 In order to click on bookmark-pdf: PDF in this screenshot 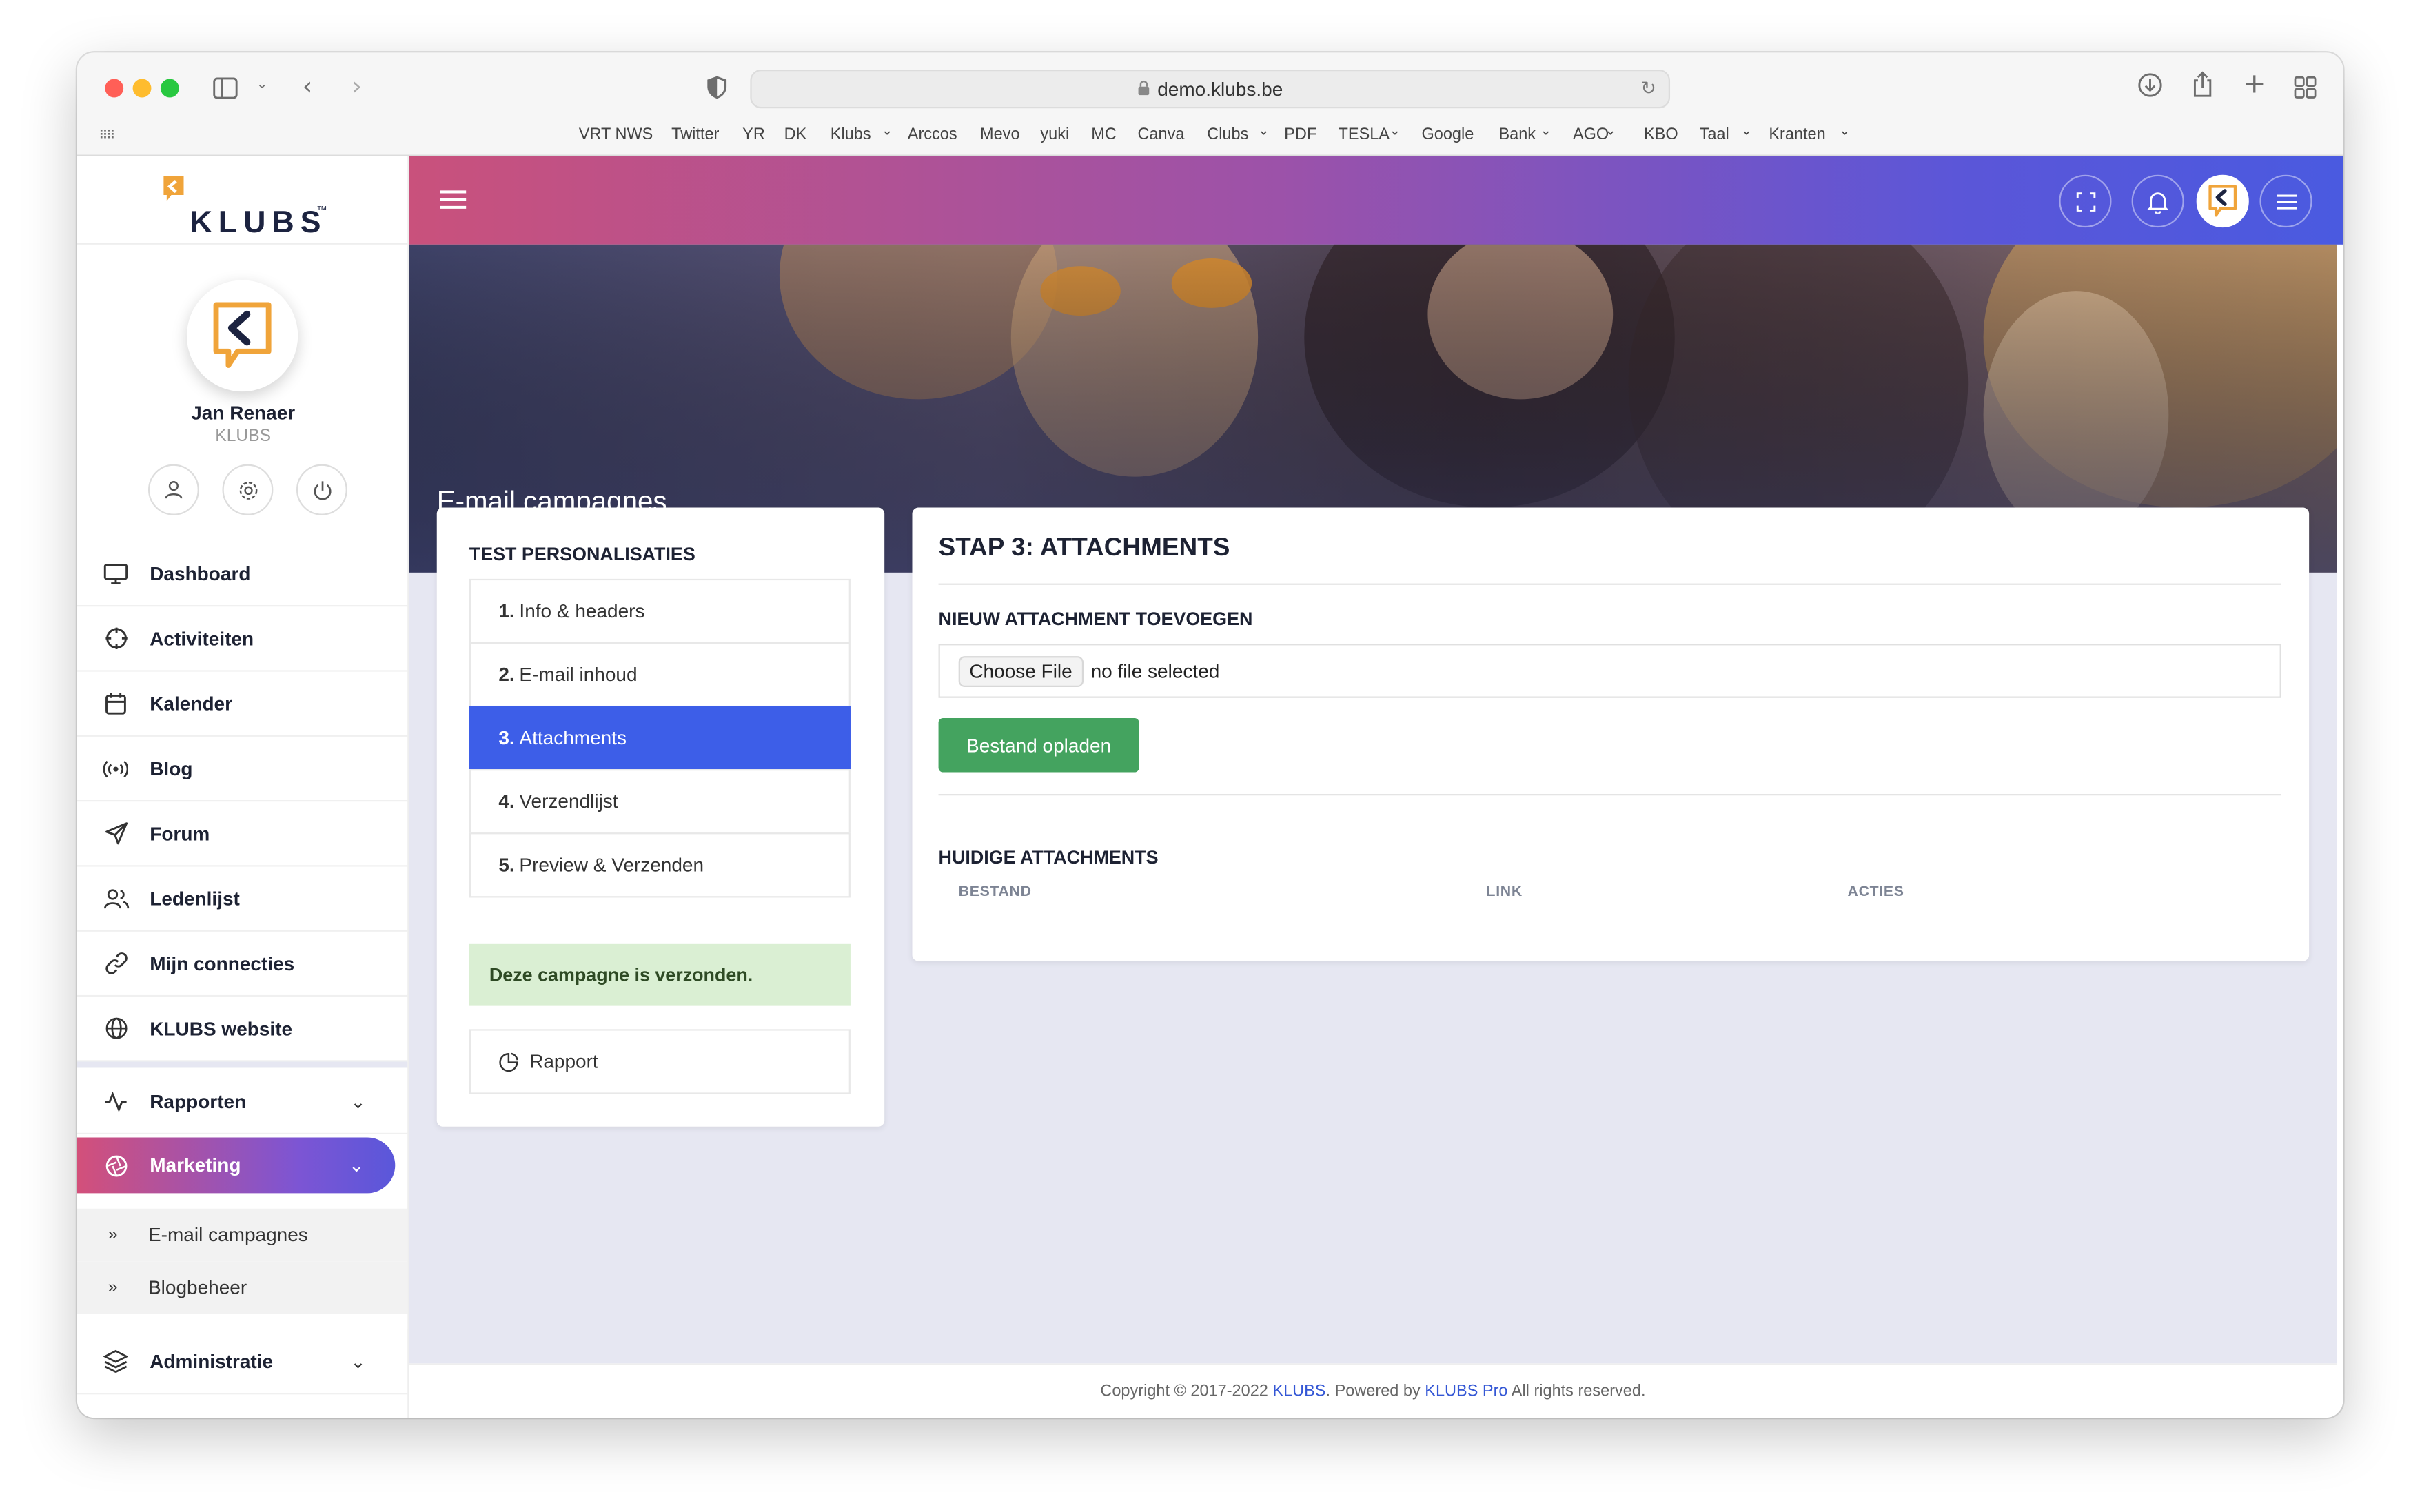, I will do `click(1300, 134)`.